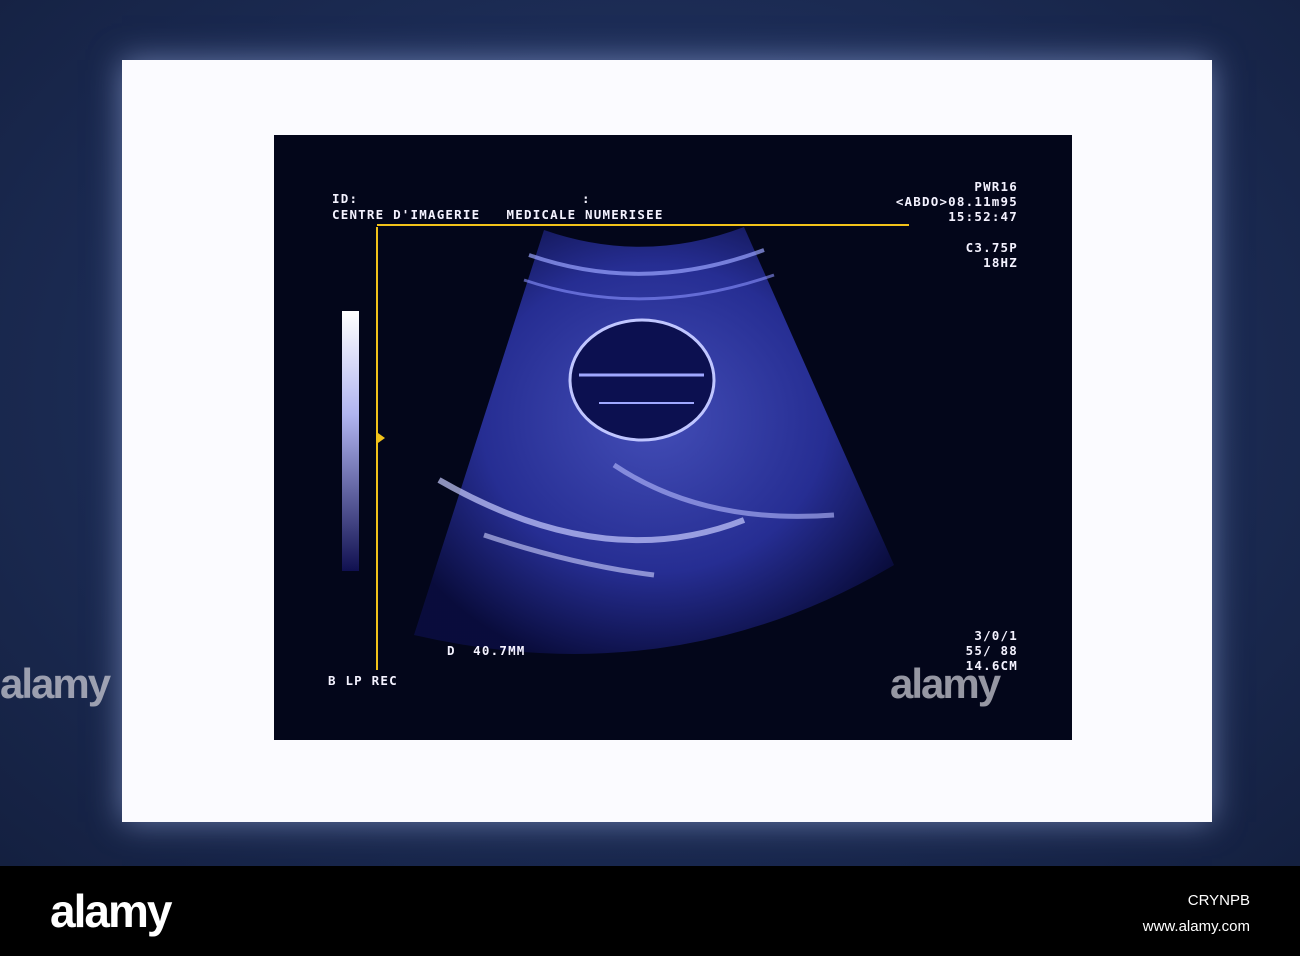 The image size is (1300, 956). What do you see at coordinates (350, 441) in the screenshot?
I see `grayscale-bar` at bounding box center [350, 441].